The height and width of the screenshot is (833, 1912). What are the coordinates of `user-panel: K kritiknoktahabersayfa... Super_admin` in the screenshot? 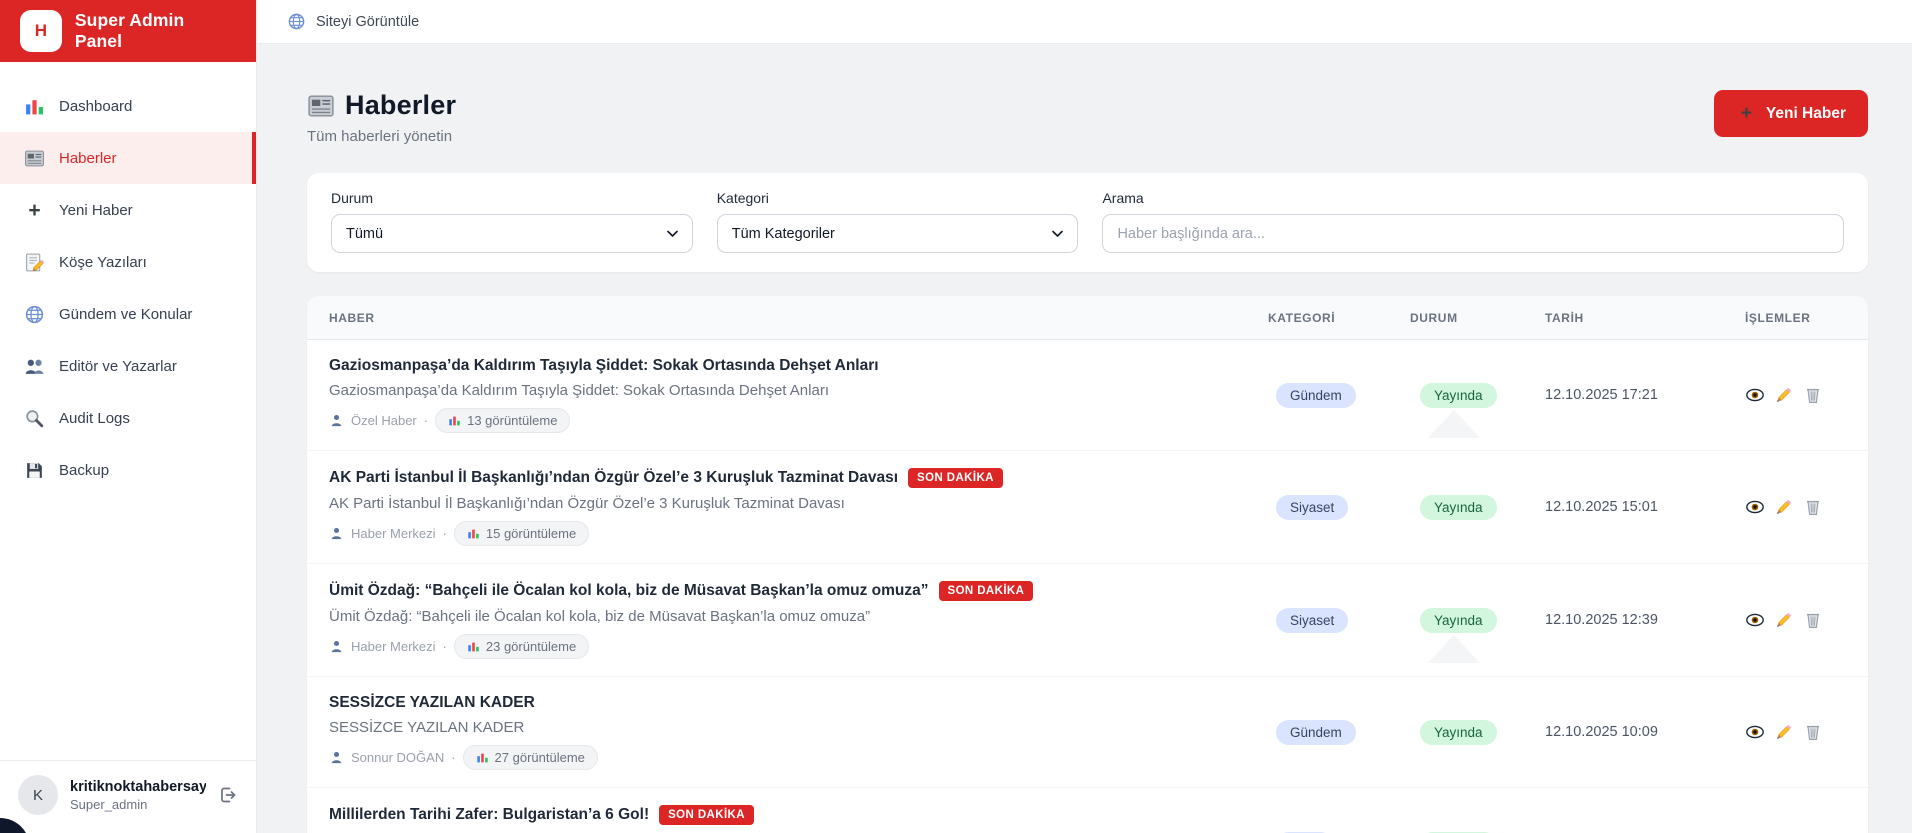 It's located at (128, 796).